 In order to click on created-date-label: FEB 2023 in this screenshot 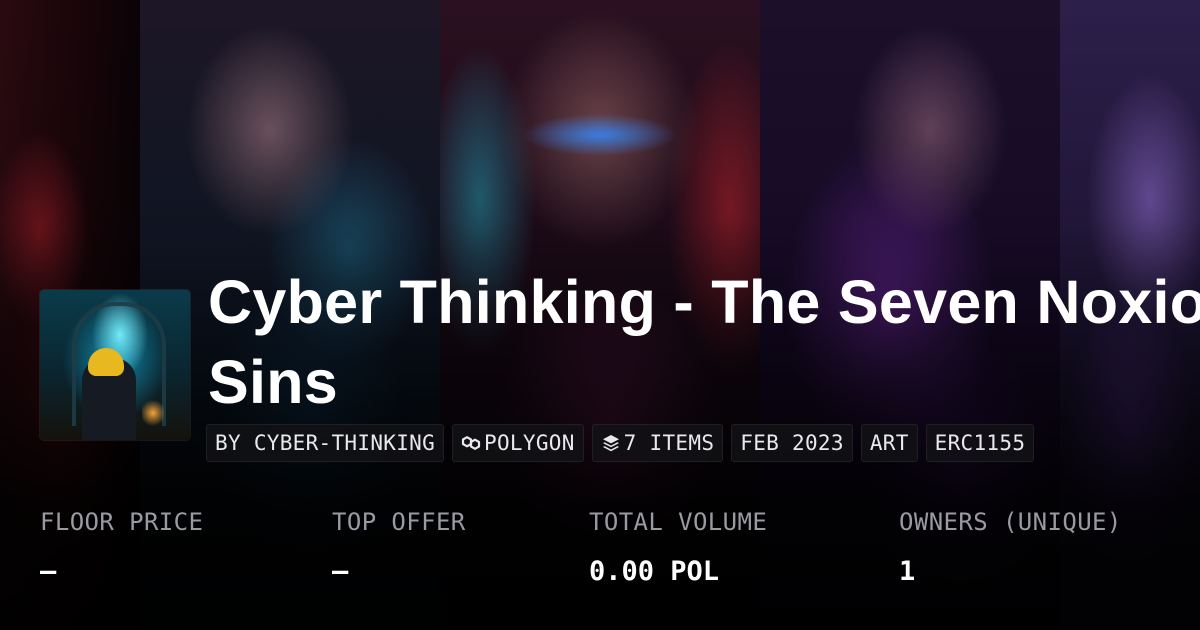, I will do `click(792, 443)`.